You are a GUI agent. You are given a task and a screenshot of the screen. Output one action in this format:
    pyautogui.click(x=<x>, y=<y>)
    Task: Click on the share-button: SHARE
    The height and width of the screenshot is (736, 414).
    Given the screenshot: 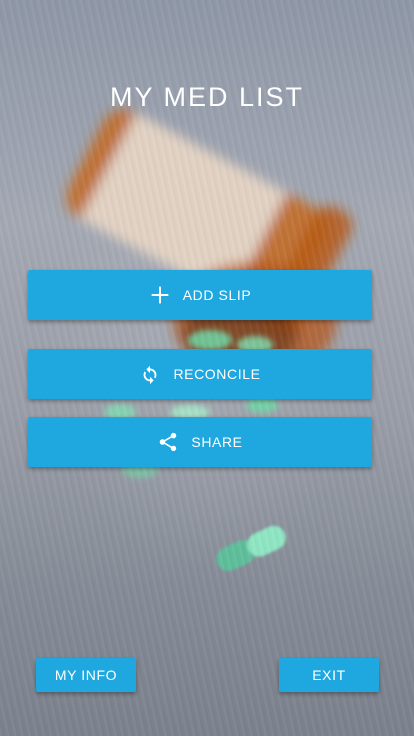 What is the action you would take?
    pyautogui.click(x=200, y=442)
    